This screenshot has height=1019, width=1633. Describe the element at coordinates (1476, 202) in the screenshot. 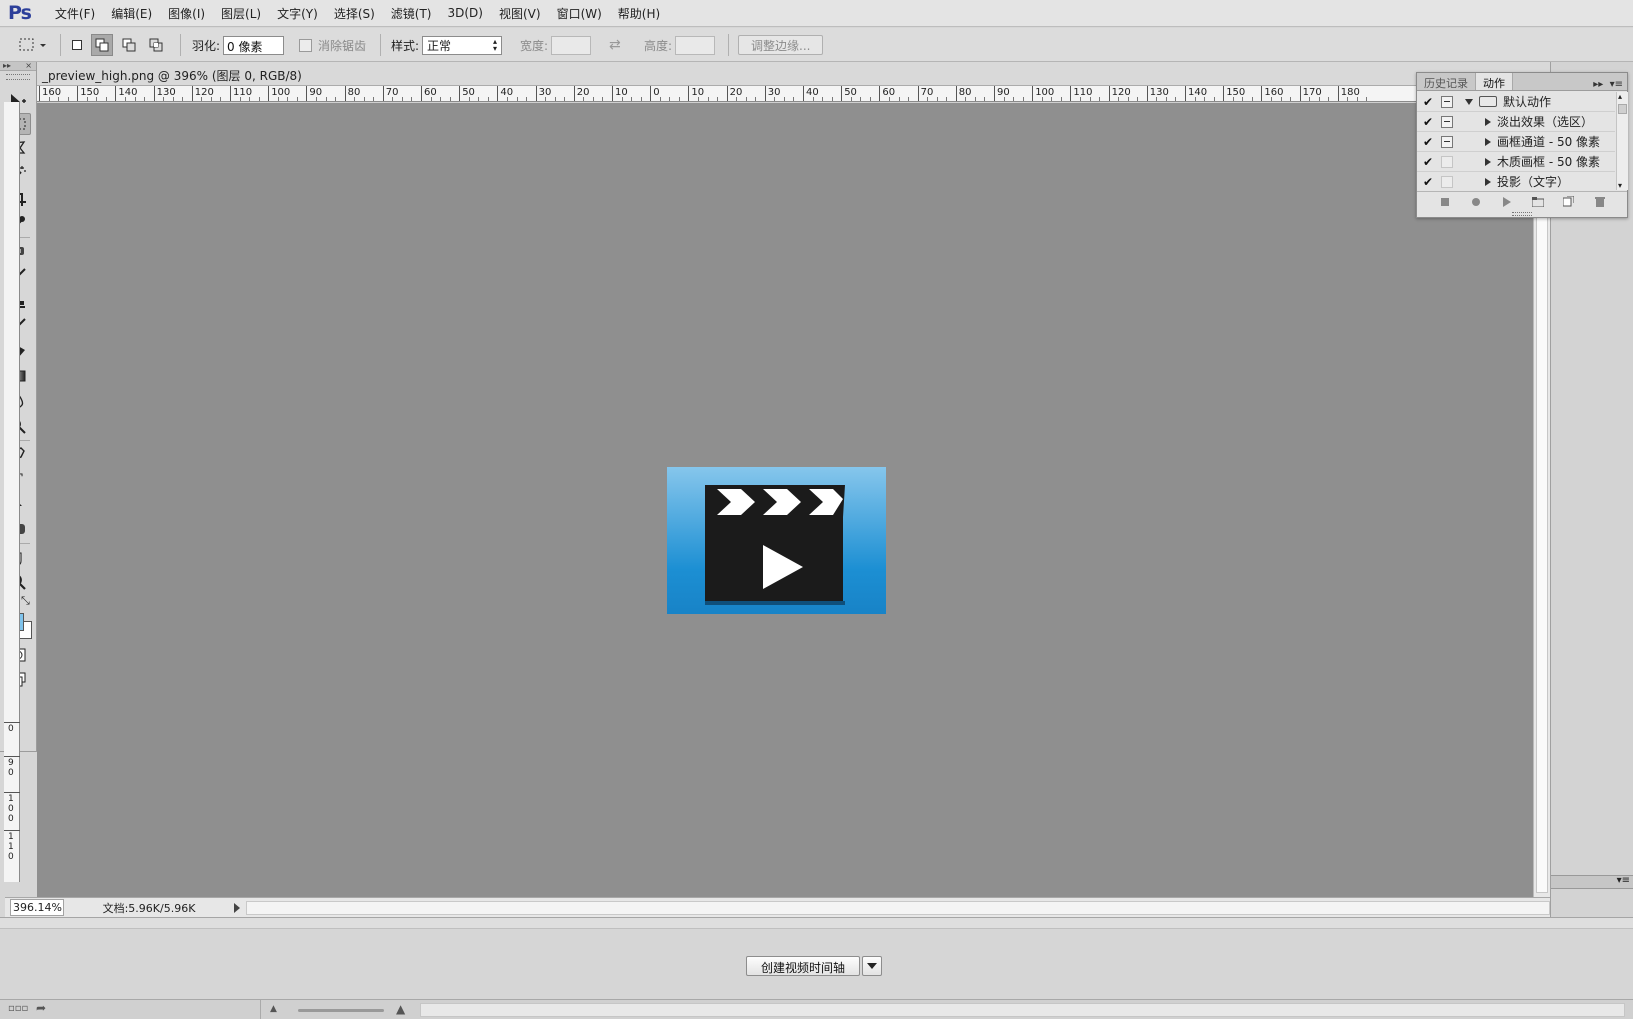

I see `record-icon` at that location.